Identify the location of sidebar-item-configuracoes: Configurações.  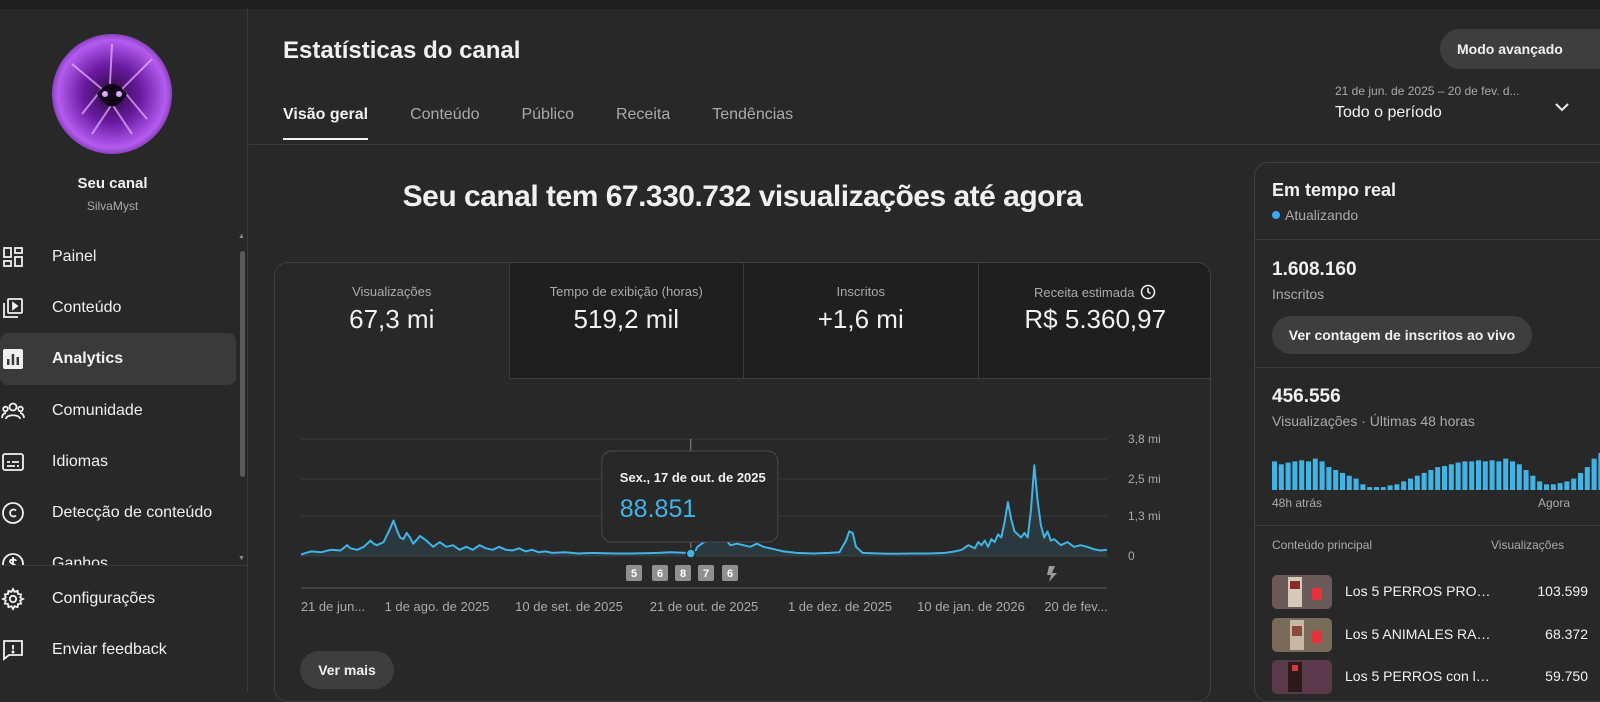
(118, 599).